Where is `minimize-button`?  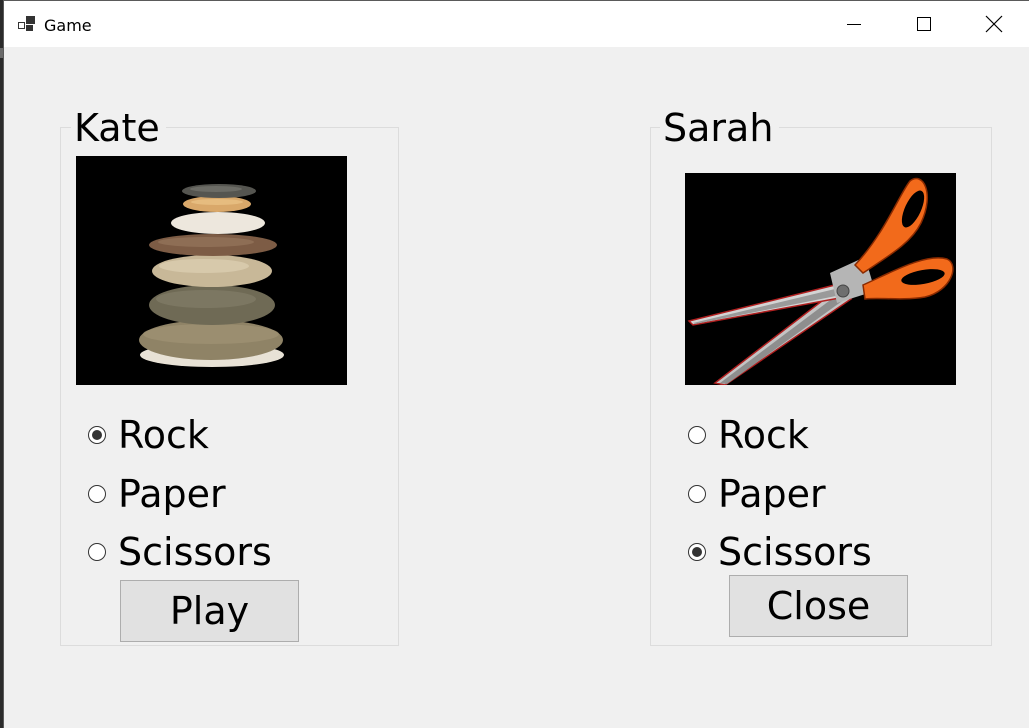 minimize-button is located at coordinates (854, 24).